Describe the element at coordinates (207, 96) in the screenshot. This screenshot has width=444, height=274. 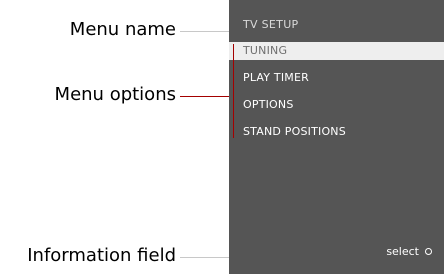
I see `leader-line-menu-options` at that location.